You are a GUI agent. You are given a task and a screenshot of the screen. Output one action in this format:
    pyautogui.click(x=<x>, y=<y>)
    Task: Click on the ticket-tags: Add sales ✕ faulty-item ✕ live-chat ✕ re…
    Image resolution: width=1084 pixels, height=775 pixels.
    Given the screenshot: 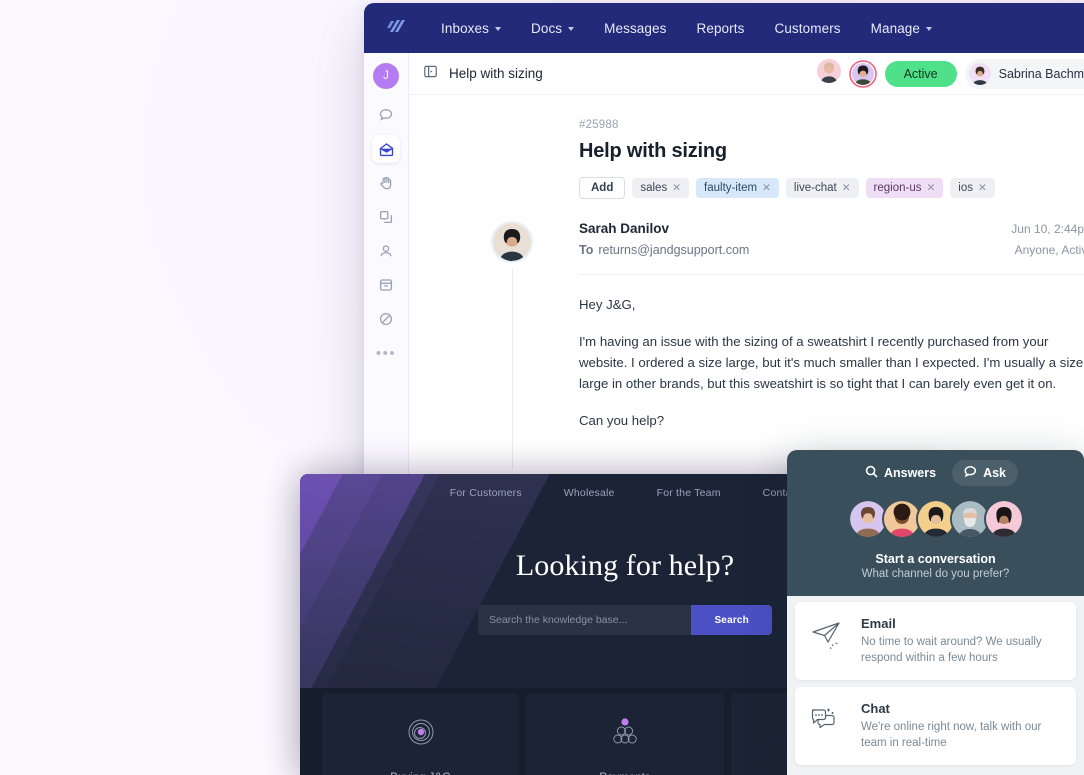 What is the action you would take?
    pyautogui.click(x=831, y=188)
    